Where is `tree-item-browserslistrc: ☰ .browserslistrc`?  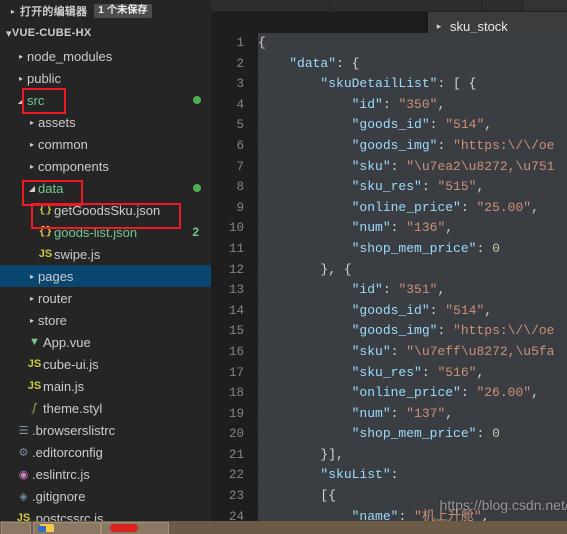 tree-item-browserslistrc: ☰ .browserslistrc is located at coordinates (105, 430).